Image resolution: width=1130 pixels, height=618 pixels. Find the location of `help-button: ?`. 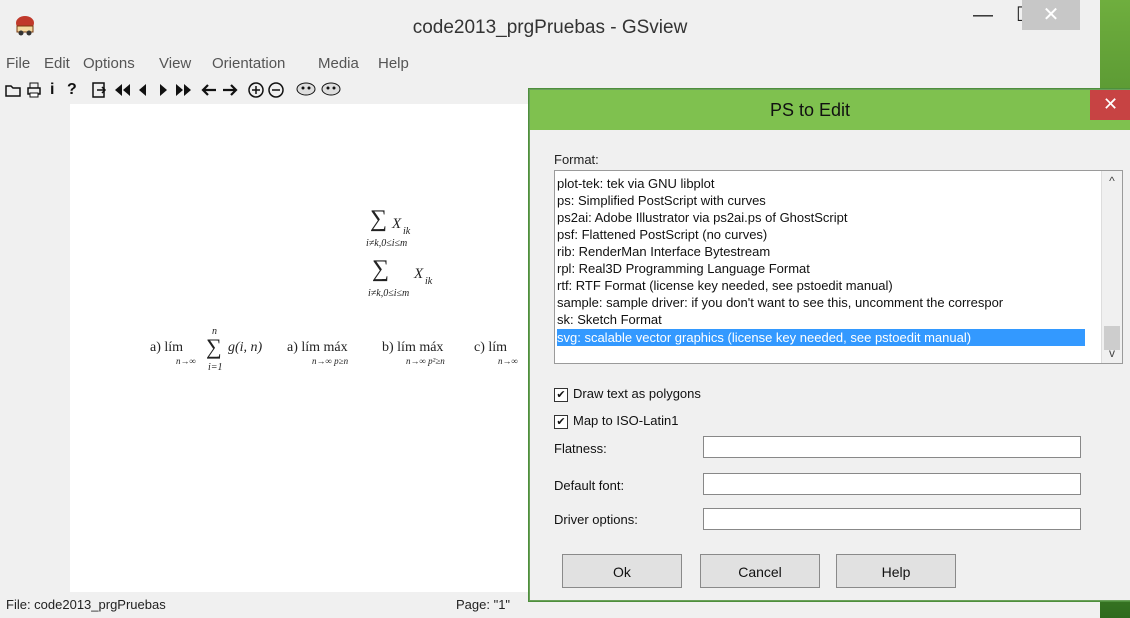

help-button: ? is located at coordinates (72, 90).